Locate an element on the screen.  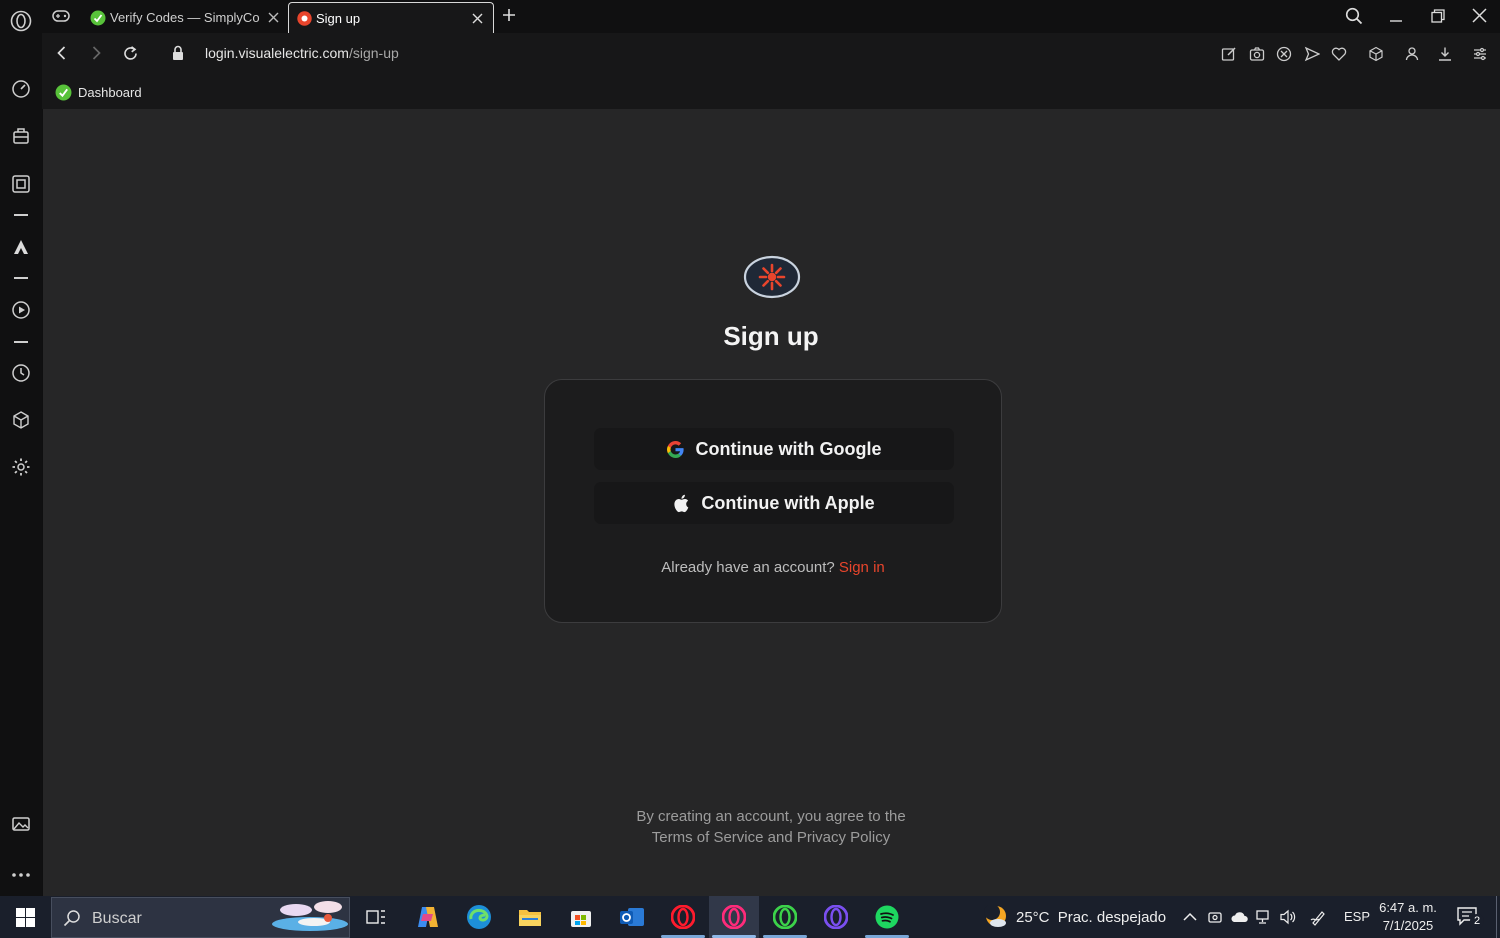
tab-title: Verify Codes — SimplyCodes is located at coordinates (185, 17).